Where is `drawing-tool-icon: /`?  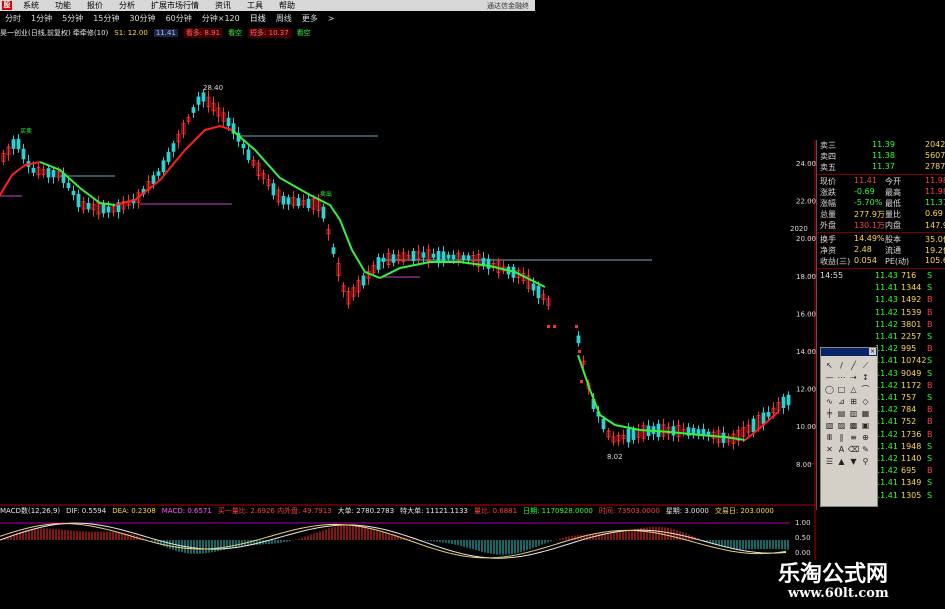 drawing-tool-icon: / is located at coordinates (841, 365).